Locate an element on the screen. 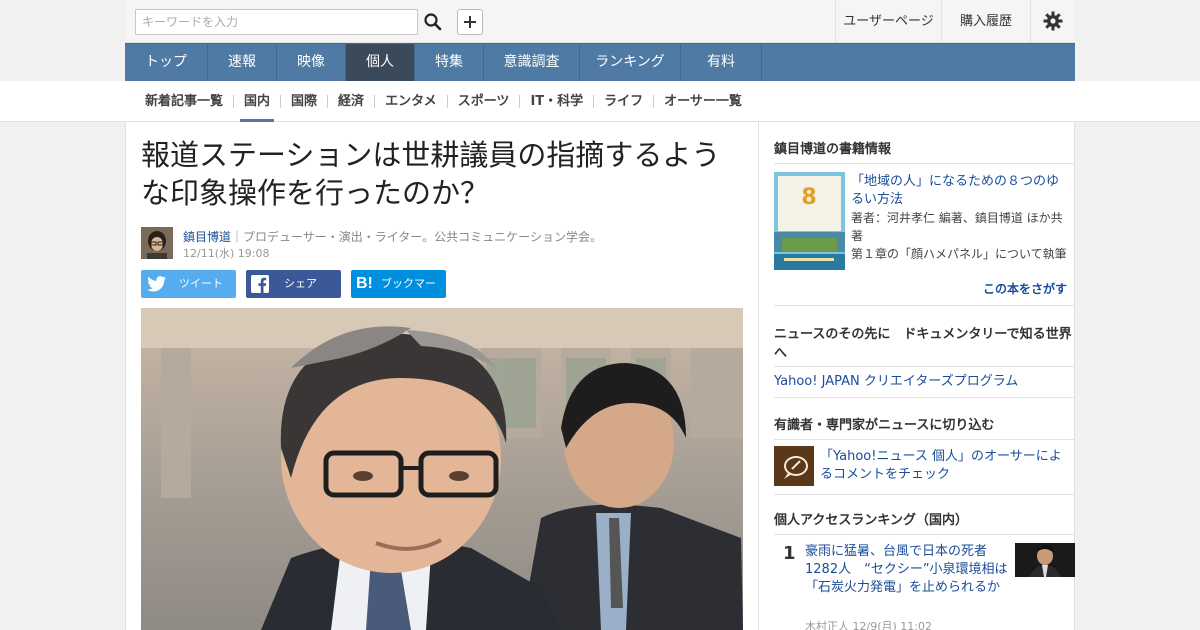 The image size is (1200, 630). purchase-history-link: 購入履歴 is located at coordinates (985, 21).